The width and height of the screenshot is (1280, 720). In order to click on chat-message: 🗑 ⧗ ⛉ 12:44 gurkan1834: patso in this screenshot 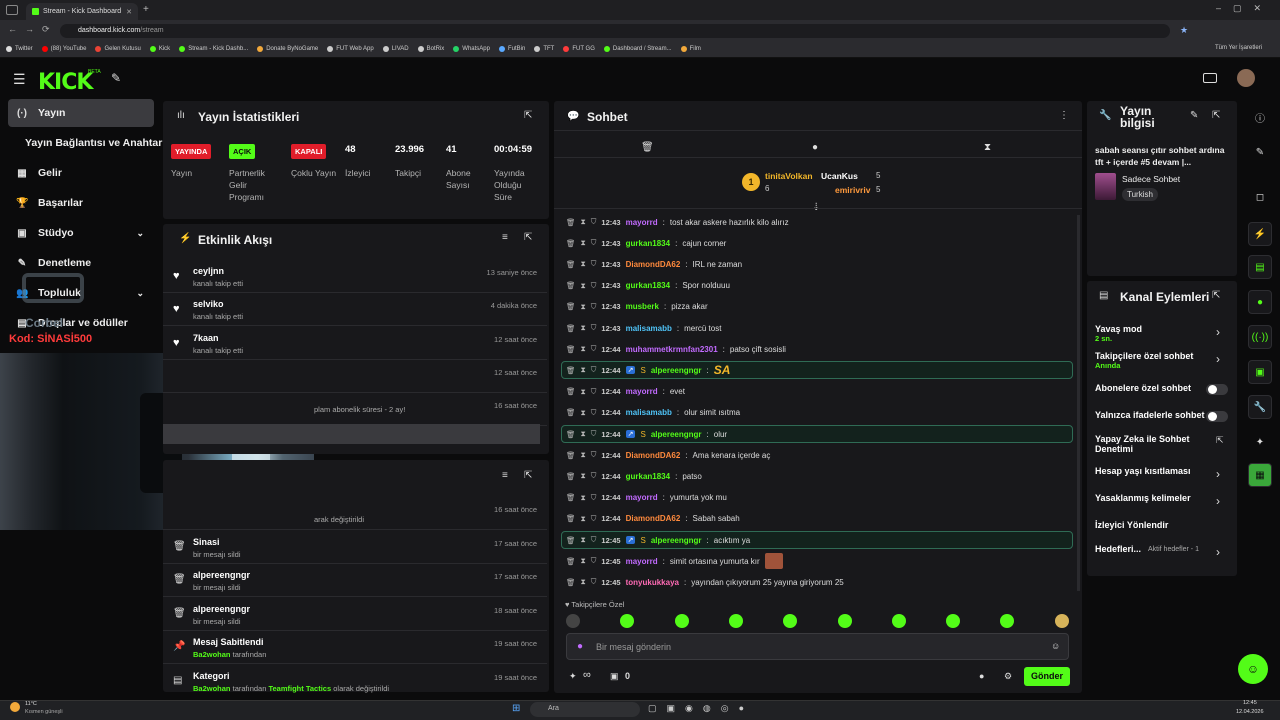, I will do `click(634, 476)`.